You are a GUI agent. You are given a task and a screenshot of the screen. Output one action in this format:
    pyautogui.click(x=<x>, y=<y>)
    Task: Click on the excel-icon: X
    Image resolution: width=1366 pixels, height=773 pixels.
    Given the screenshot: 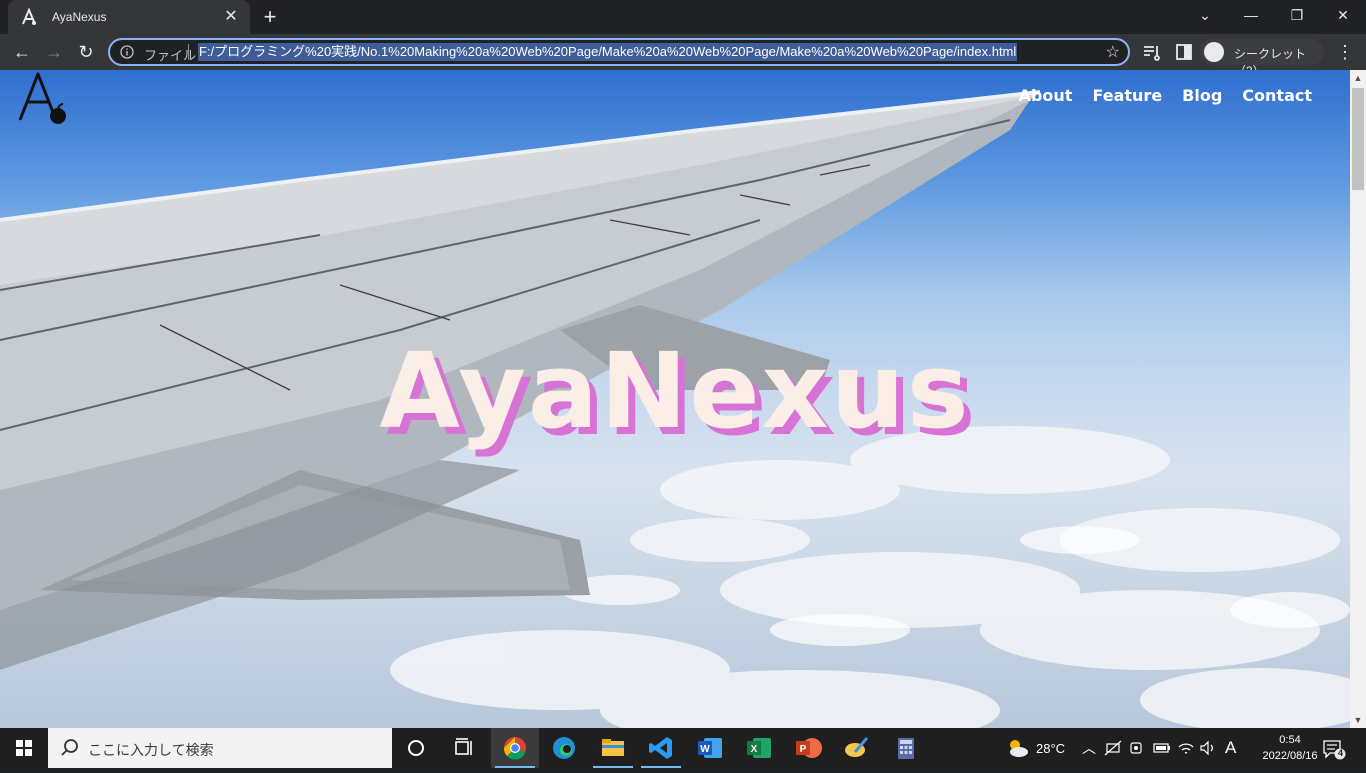 What is the action you would take?
    pyautogui.click(x=759, y=748)
    